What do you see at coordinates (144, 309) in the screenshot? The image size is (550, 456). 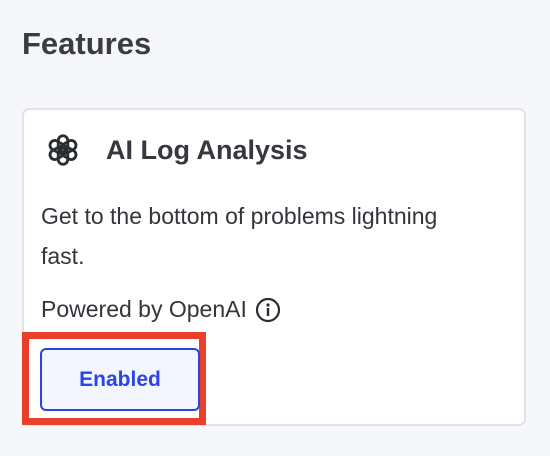 I see `powered-by-text: Powered by OpenAI` at bounding box center [144, 309].